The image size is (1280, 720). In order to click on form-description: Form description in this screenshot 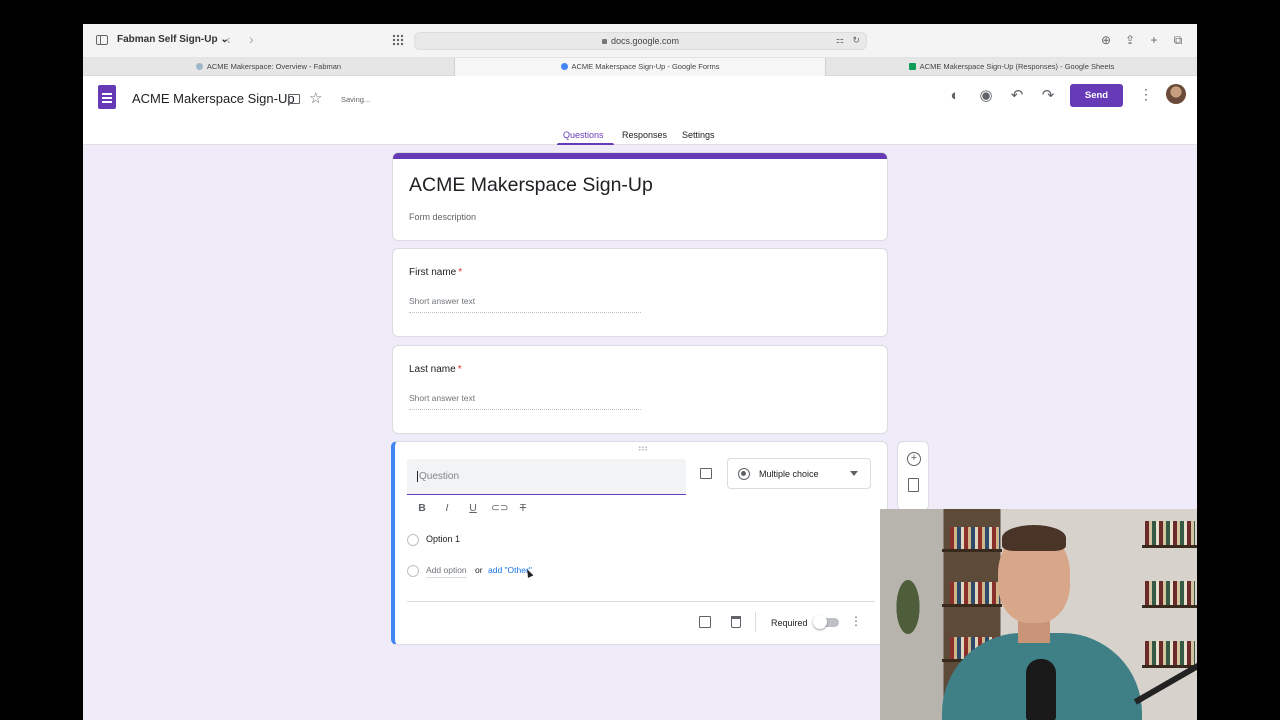, I will do `click(442, 217)`.